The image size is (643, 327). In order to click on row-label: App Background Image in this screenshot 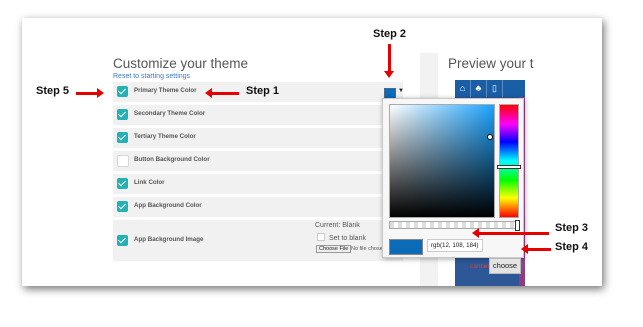, I will do `click(169, 239)`.